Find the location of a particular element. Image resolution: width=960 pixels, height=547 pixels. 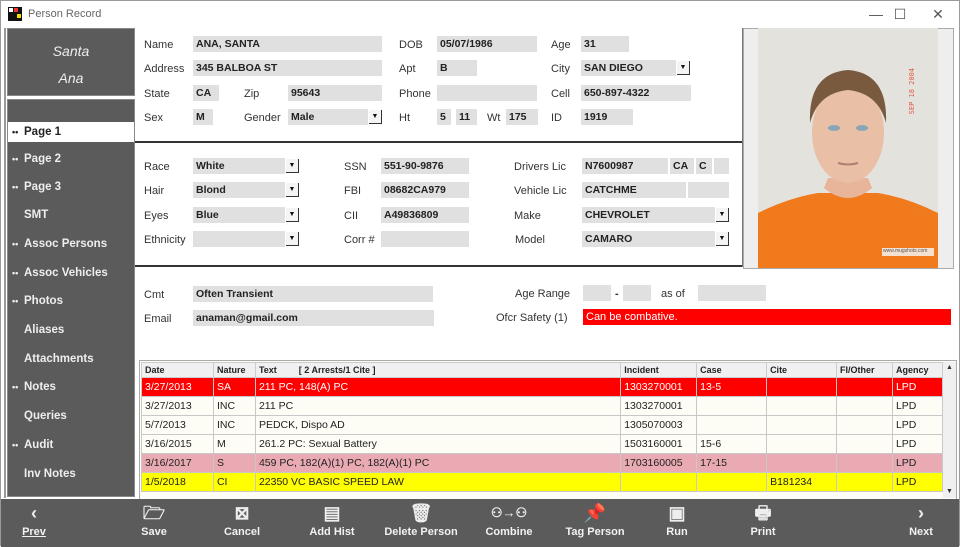

sidebar-item-page-3: •• Page 3 is located at coordinates (71, 187).